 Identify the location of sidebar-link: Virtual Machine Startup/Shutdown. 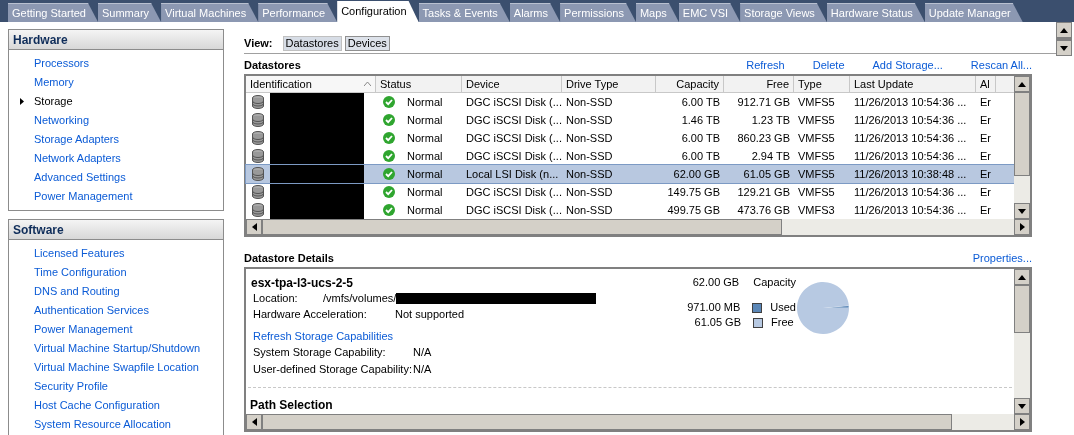
(117, 348).